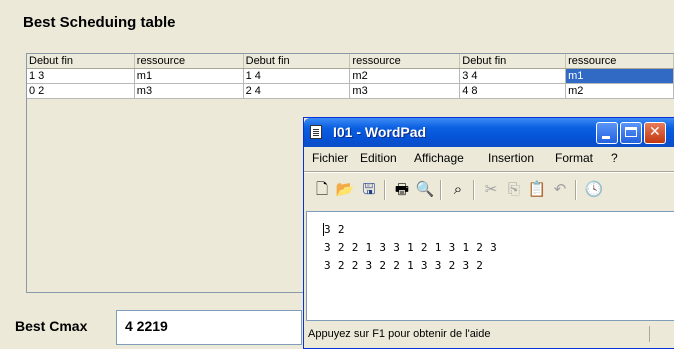 This screenshot has height=349, width=674. What do you see at coordinates (380, 132) in the screenshot?
I see `wordpad-title: I01 - WordPad` at bounding box center [380, 132].